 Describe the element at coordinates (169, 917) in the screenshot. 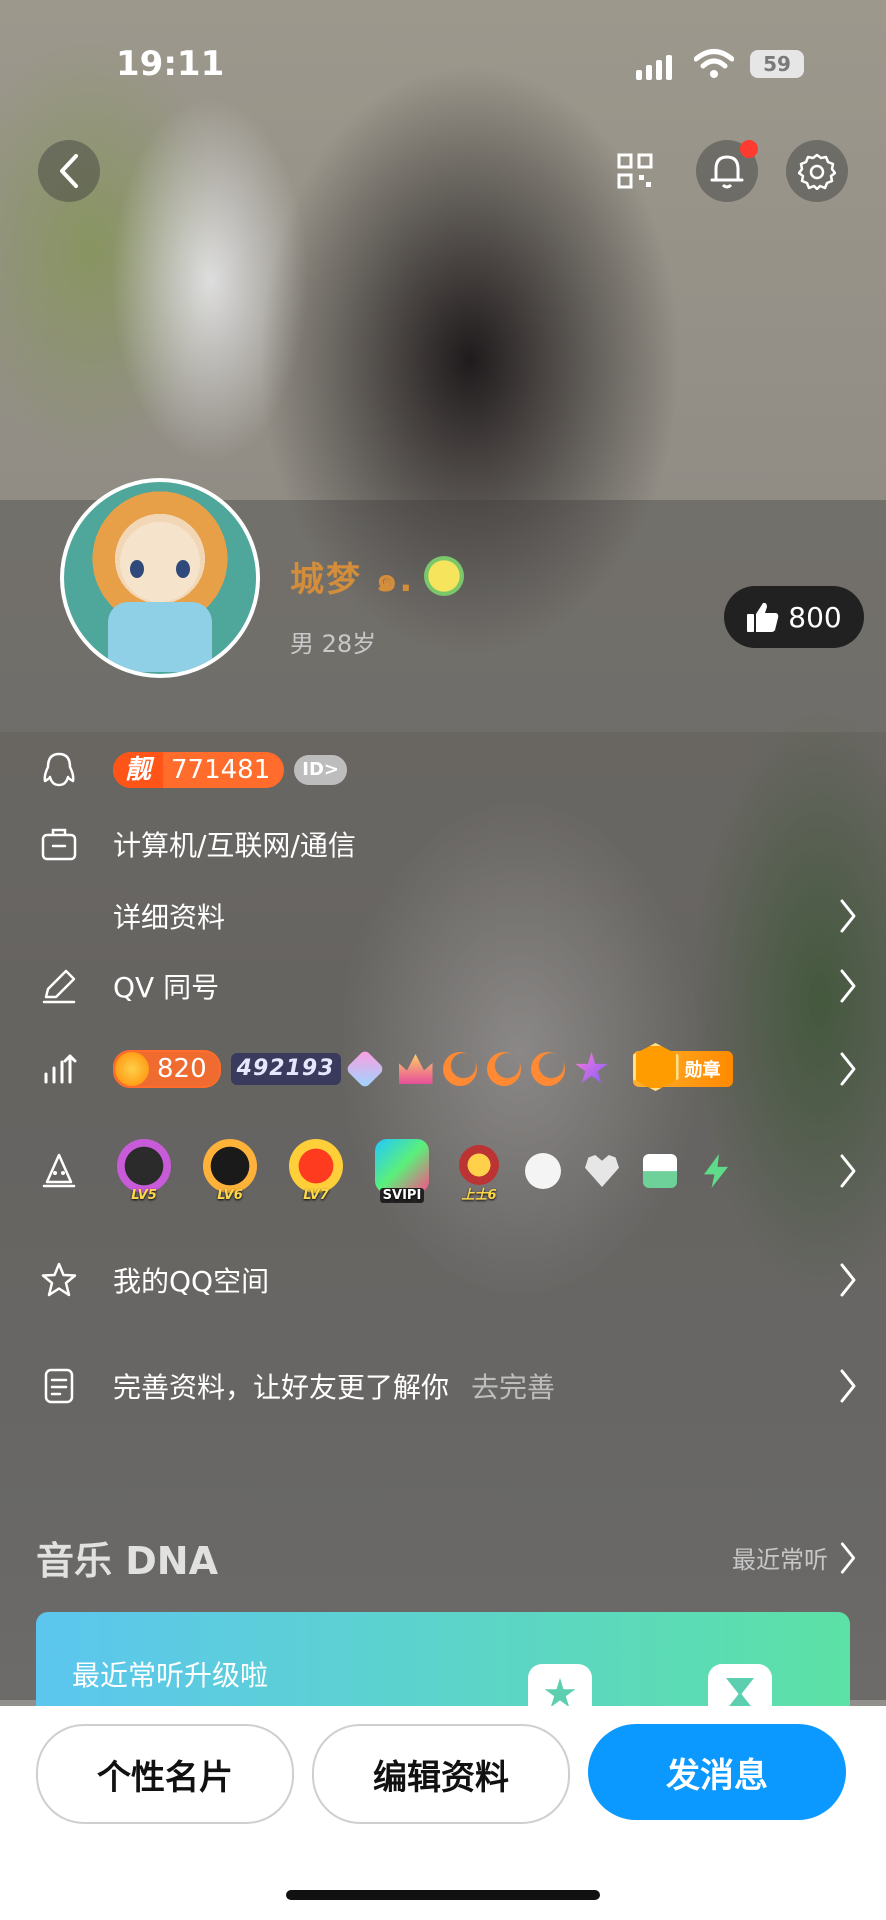

I see `details-label: 详细资料` at that location.